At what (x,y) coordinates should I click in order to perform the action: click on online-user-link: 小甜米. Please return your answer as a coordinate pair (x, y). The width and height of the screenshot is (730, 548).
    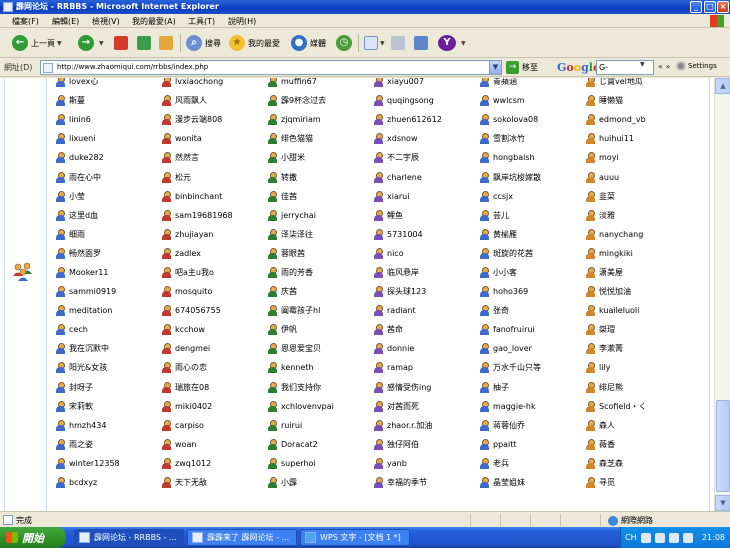
    Looking at the image, I should click on (321, 157).